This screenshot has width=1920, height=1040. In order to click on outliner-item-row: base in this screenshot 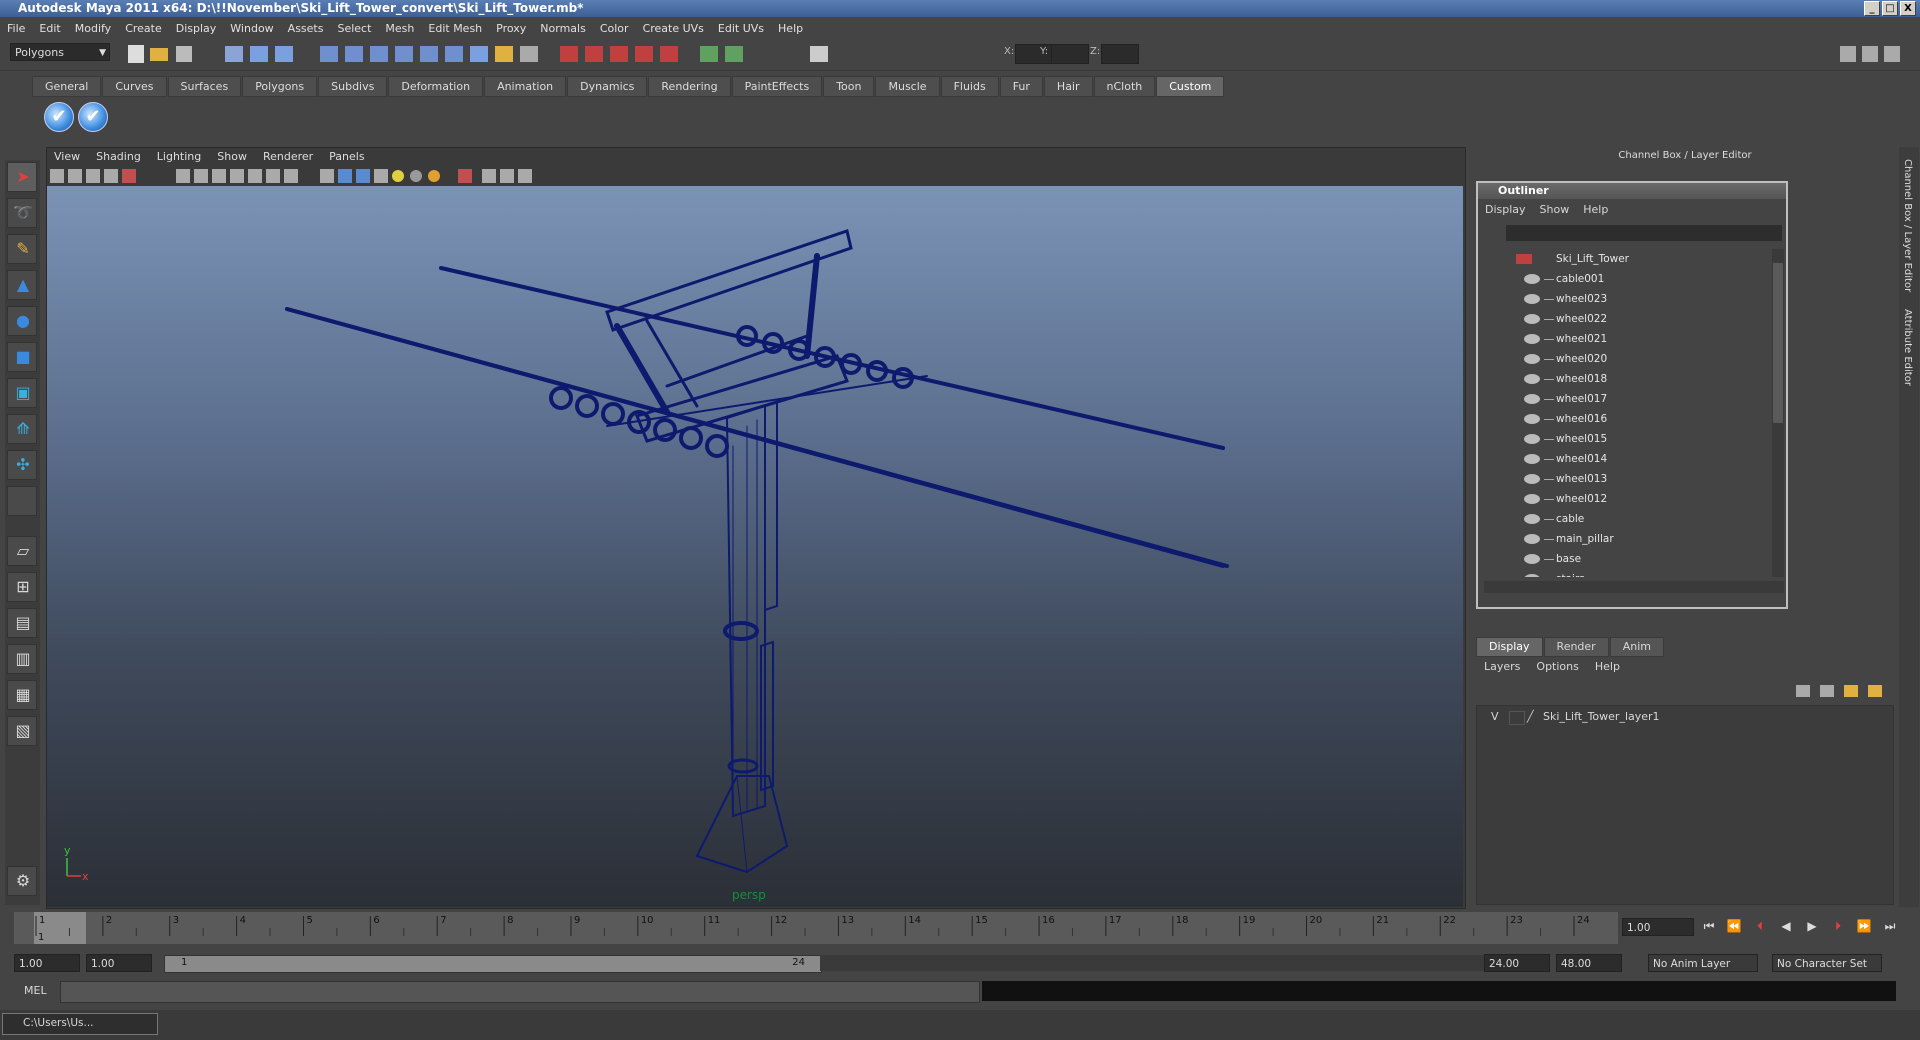, I will do `click(1627, 559)`.